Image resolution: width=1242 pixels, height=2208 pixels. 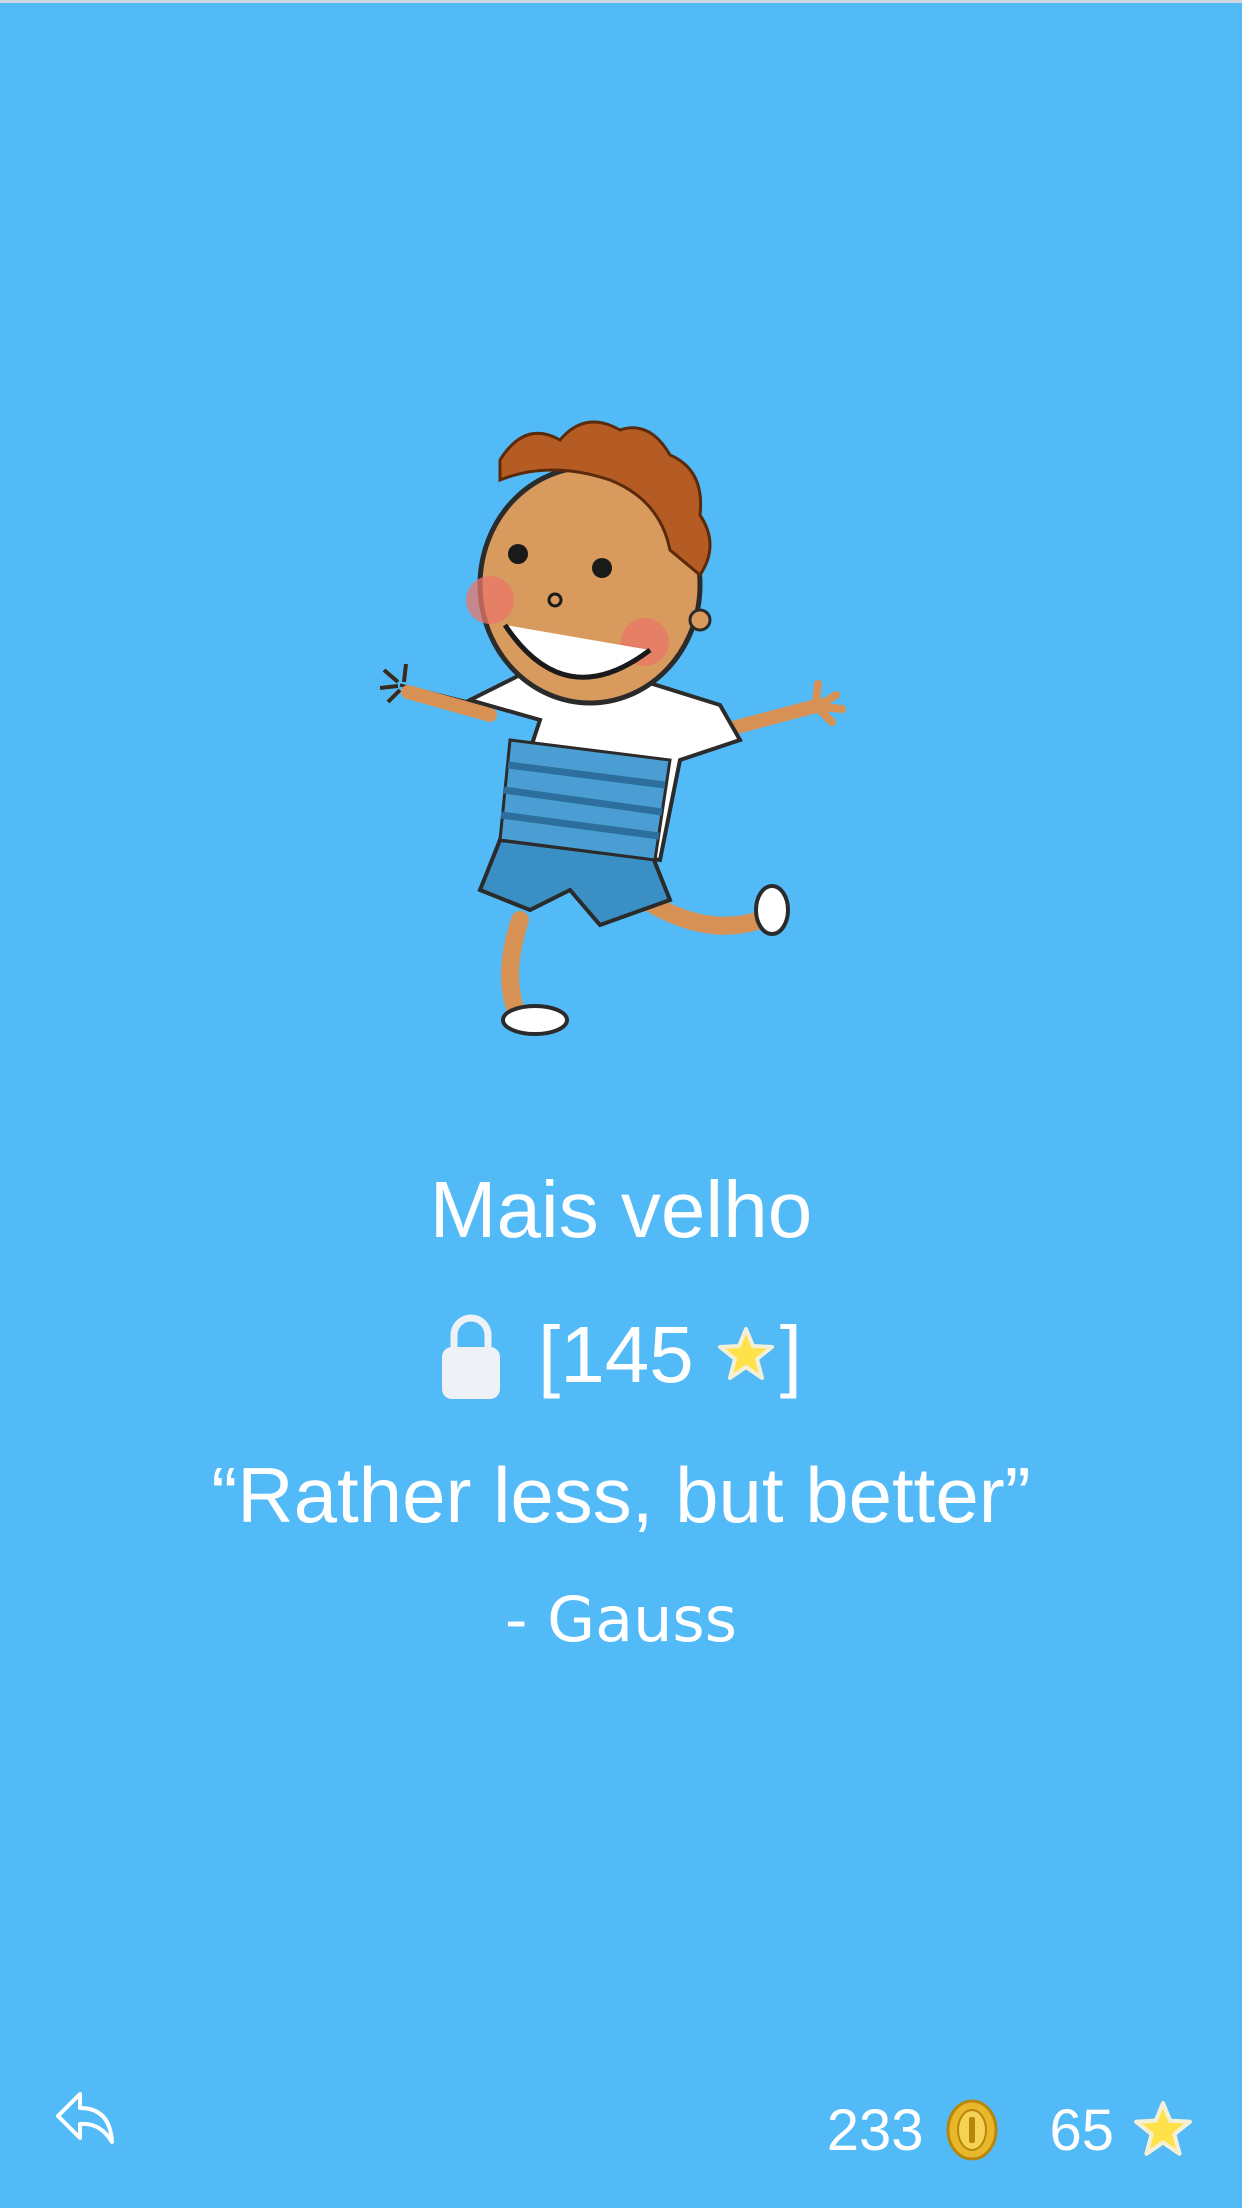 What do you see at coordinates (1010, 2130) in the screenshot?
I see `currency-stats: 233 65` at bounding box center [1010, 2130].